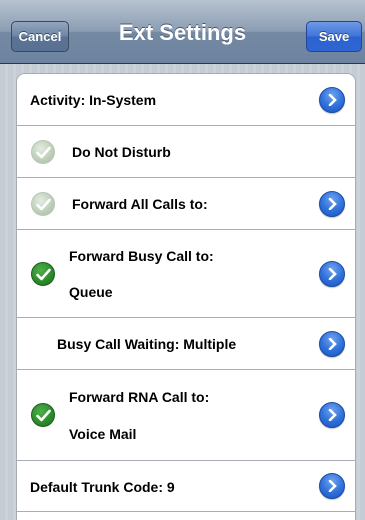  Describe the element at coordinates (103, 434) in the screenshot. I see `row-value: Voice Mail` at that location.